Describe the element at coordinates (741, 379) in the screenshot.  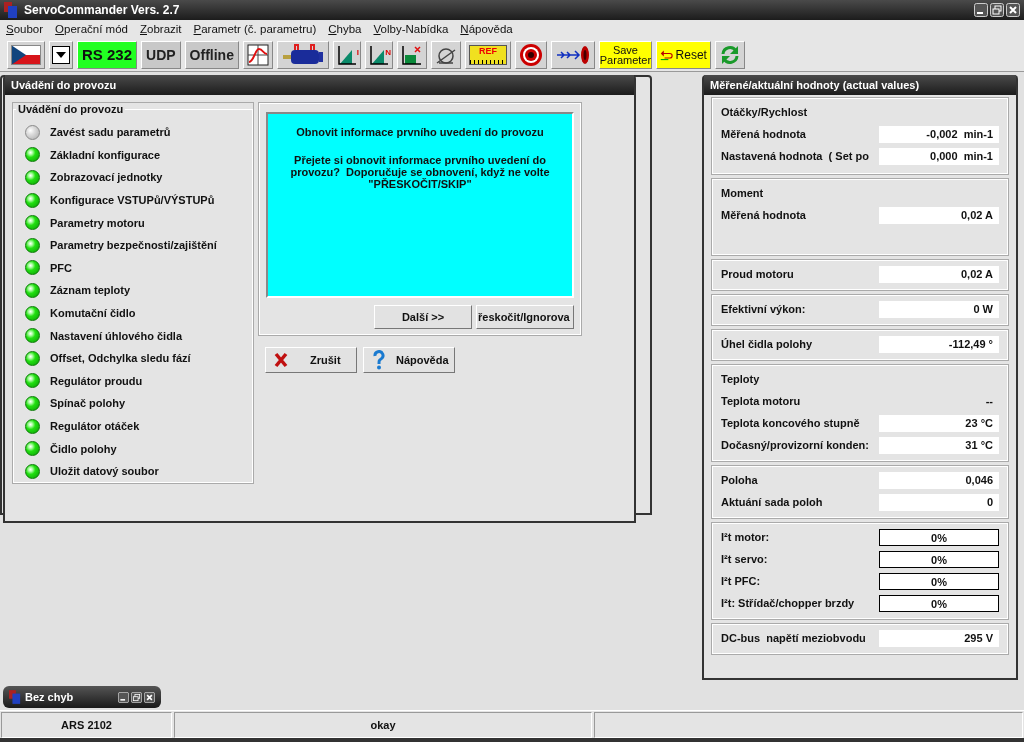
I see `group-heading: Teploty` at that location.